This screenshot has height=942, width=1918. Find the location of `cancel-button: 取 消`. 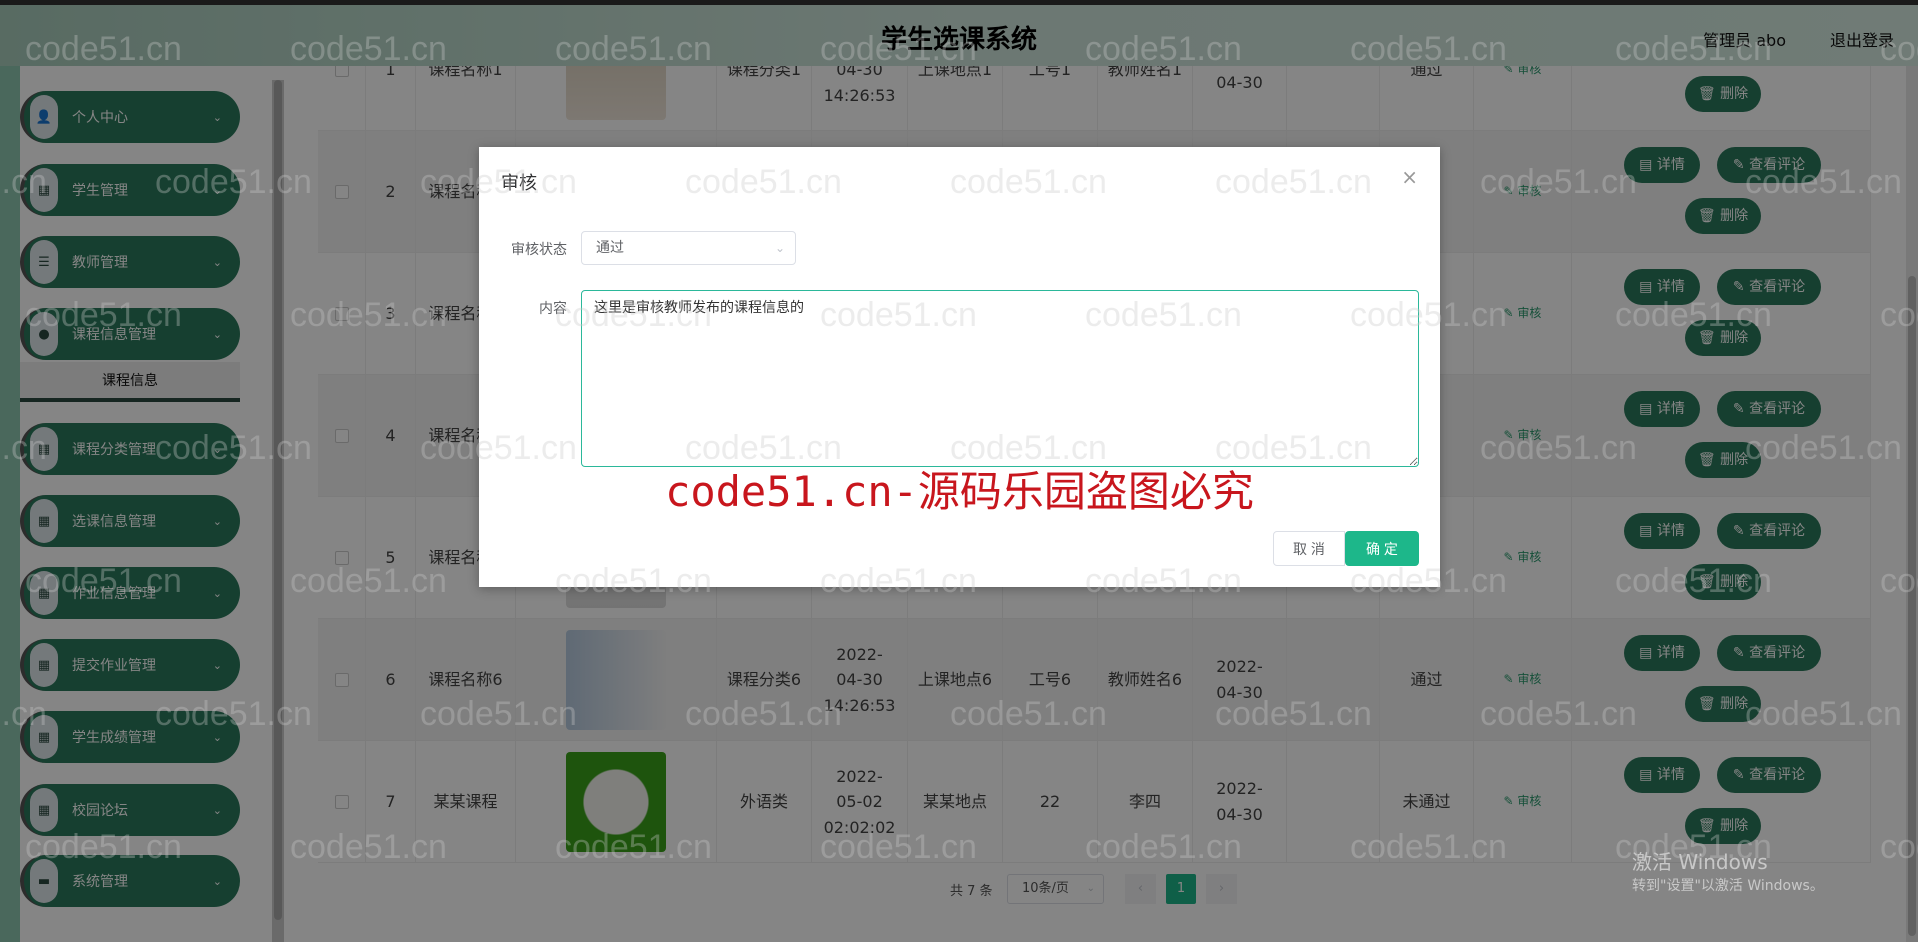

cancel-button: 取 消 is located at coordinates (1309, 548).